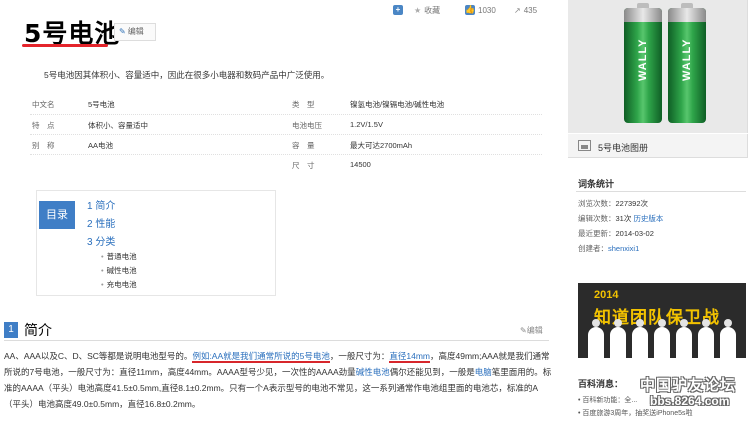 The width and height of the screenshot is (750, 422). I want to click on toc-subitem: 充电电池, so click(119, 284).